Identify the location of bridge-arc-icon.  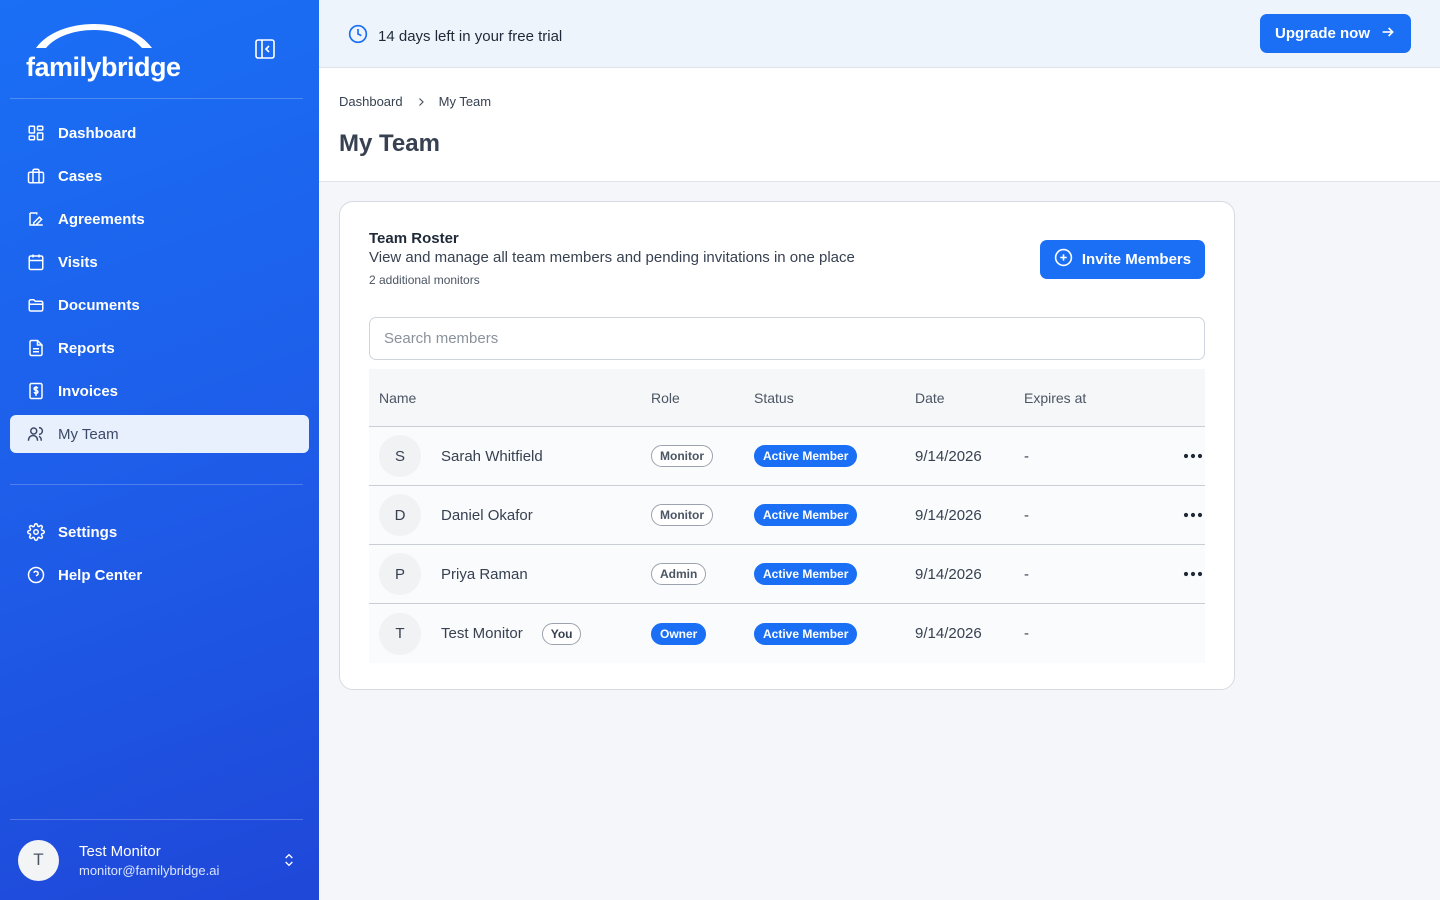
(94, 36).